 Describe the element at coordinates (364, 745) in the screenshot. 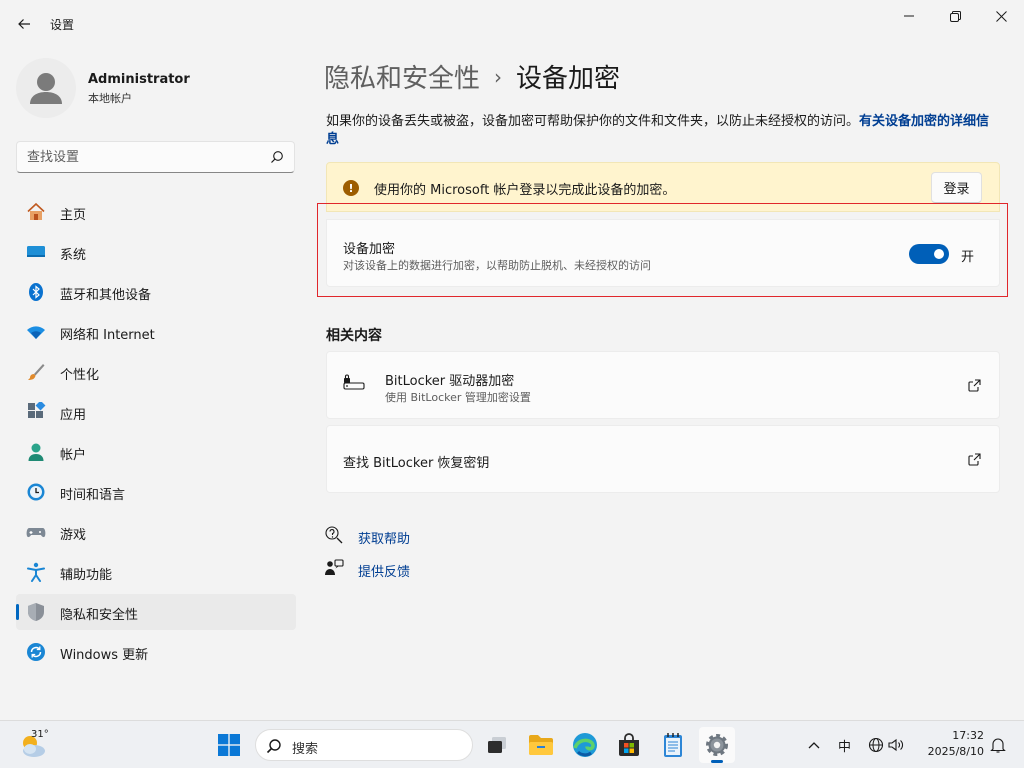

I see `taskbar-search: 搜索` at that location.